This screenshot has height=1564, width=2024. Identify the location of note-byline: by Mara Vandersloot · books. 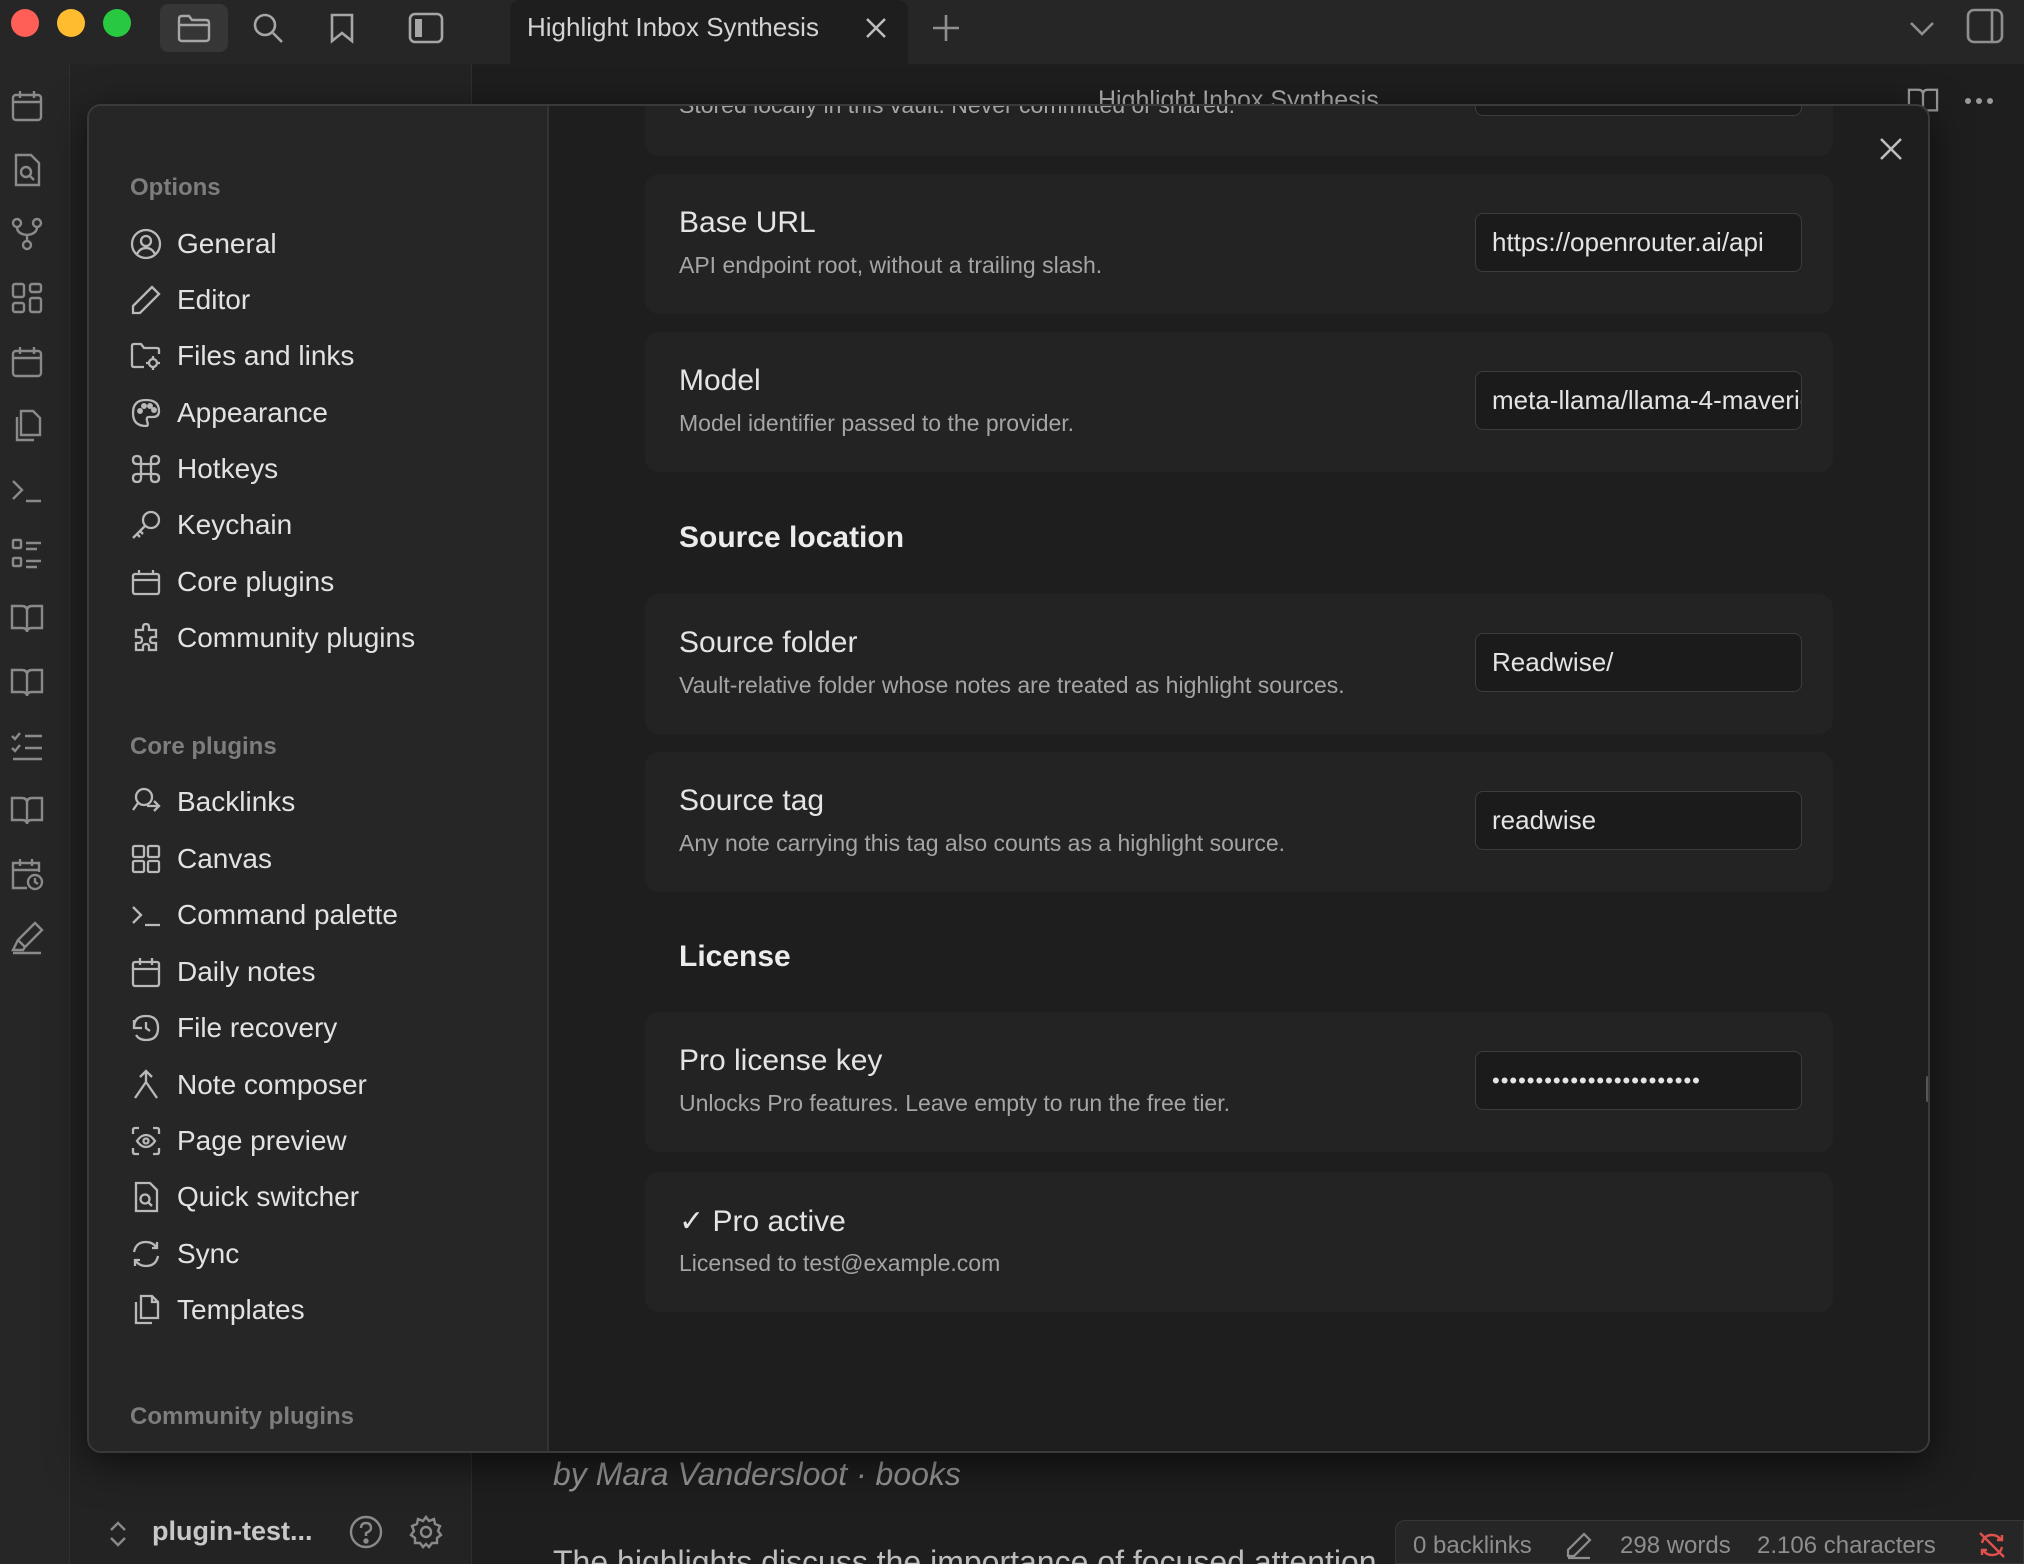
(757, 1474).